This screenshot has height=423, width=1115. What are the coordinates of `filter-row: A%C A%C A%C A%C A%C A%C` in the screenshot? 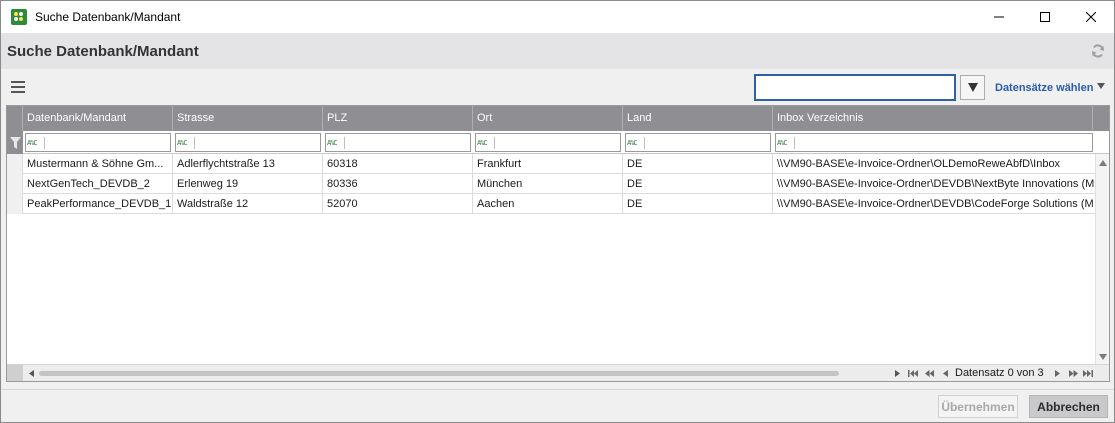 It's located at (558, 142).